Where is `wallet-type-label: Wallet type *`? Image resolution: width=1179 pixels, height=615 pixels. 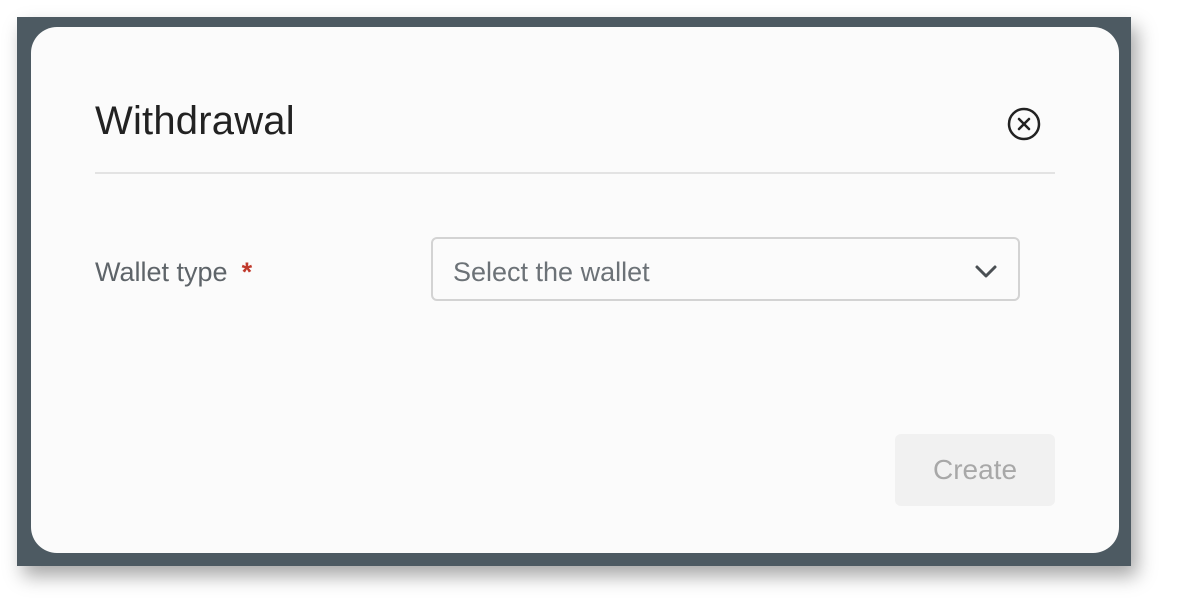 wallet-type-label: Wallet type * is located at coordinates (173, 272).